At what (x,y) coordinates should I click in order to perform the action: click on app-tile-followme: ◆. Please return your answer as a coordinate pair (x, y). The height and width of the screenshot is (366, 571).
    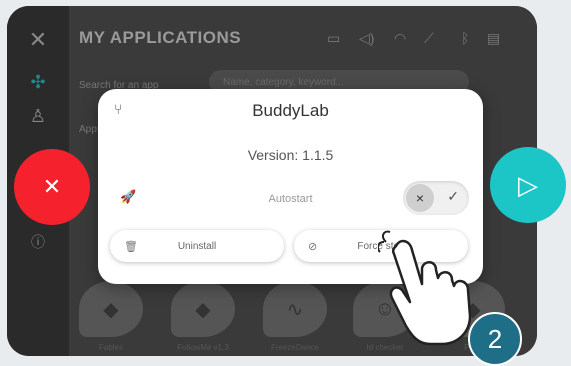
    Looking at the image, I should click on (203, 309).